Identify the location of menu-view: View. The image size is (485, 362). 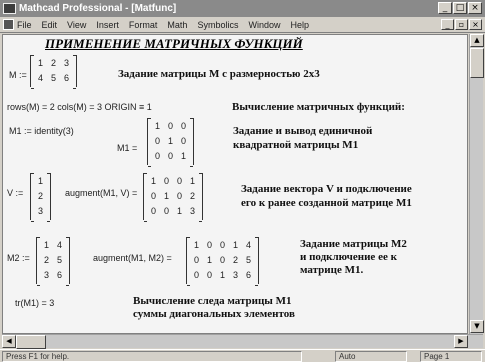
(76, 25).